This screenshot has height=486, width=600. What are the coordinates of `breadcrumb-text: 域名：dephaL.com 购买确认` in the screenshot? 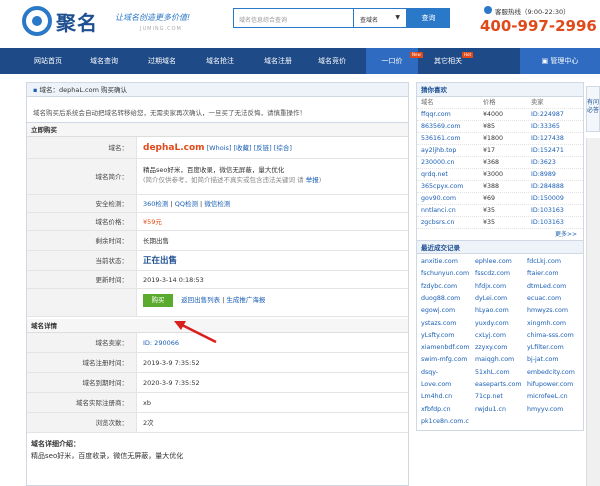 It's located at (83, 90).